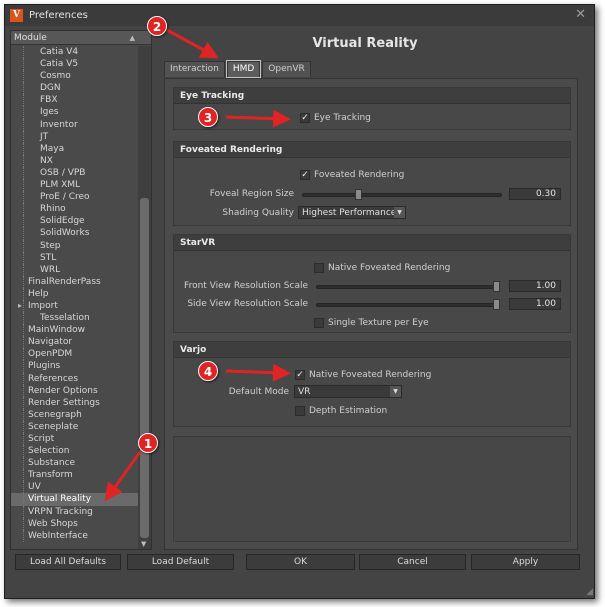  Describe the element at coordinates (305, 174) in the screenshot. I see `foveated-rendering-checkbox: ✓` at that location.